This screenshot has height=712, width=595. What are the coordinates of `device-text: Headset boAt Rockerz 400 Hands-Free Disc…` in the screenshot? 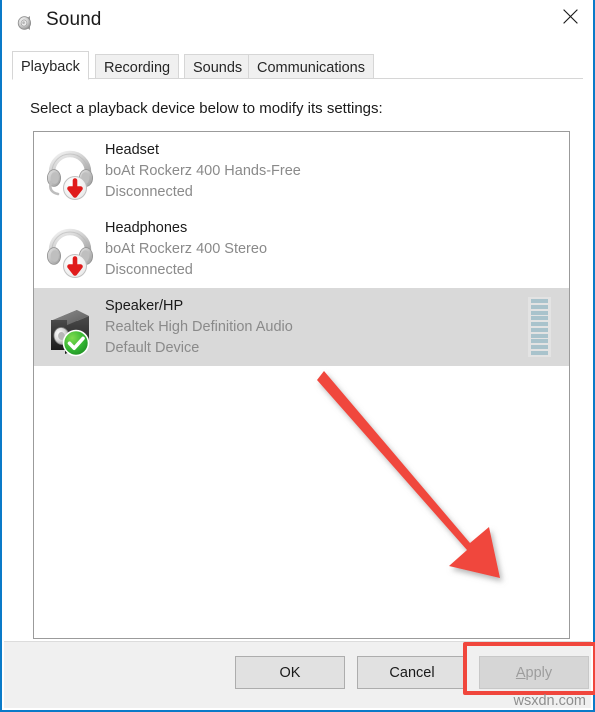 It's located at (203, 171).